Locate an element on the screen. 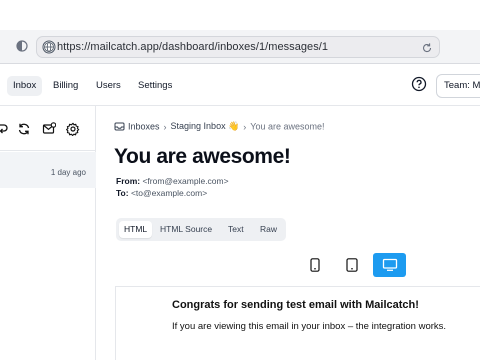 The height and width of the screenshot is (360, 480). desktop-icon is located at coordinates (389, 264).